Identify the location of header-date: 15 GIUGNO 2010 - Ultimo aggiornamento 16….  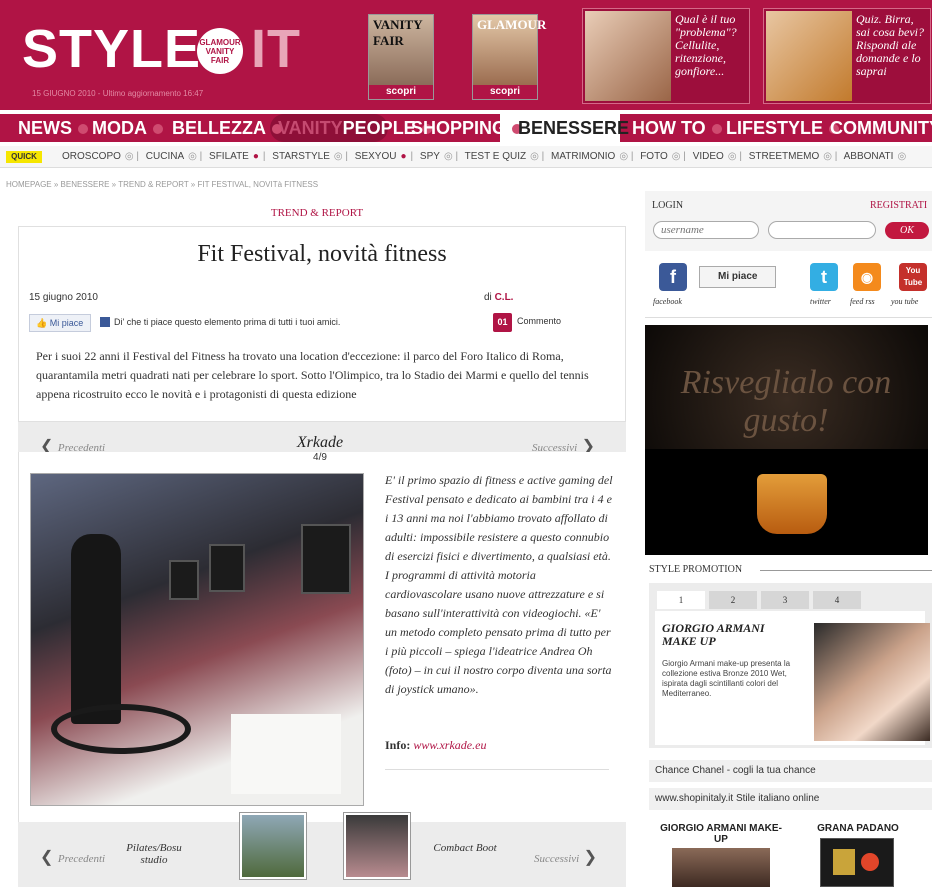
(118, 93).